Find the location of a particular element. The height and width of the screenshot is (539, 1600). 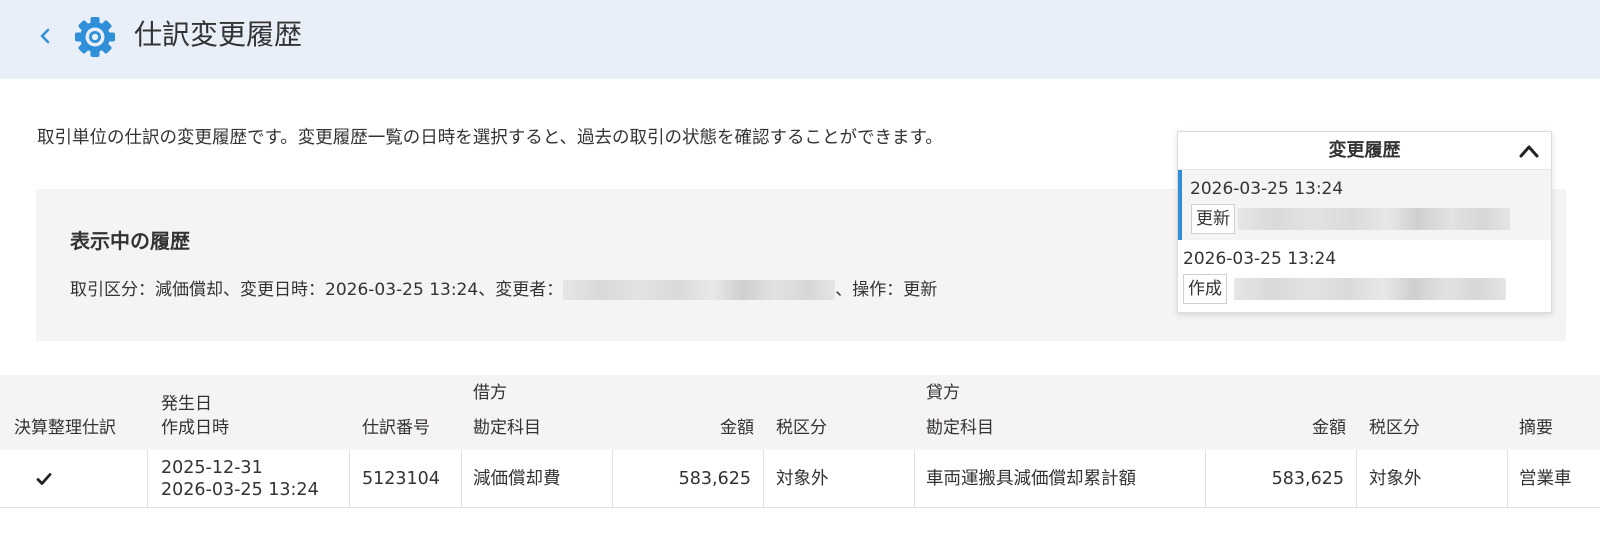

col-header-adjusting: 決算整理仕訳 is located at coordinates (65, 428).